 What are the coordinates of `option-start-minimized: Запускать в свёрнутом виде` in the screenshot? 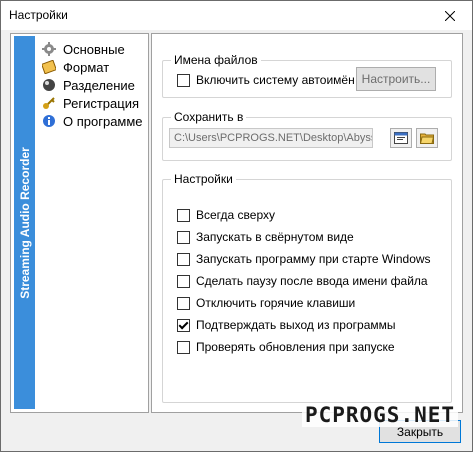 It's located at (265, 237).